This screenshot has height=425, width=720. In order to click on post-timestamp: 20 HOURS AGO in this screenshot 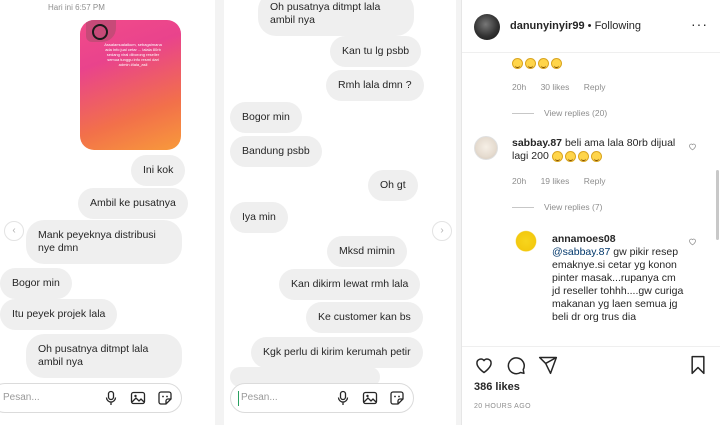, I will do `click(502, 406)`.